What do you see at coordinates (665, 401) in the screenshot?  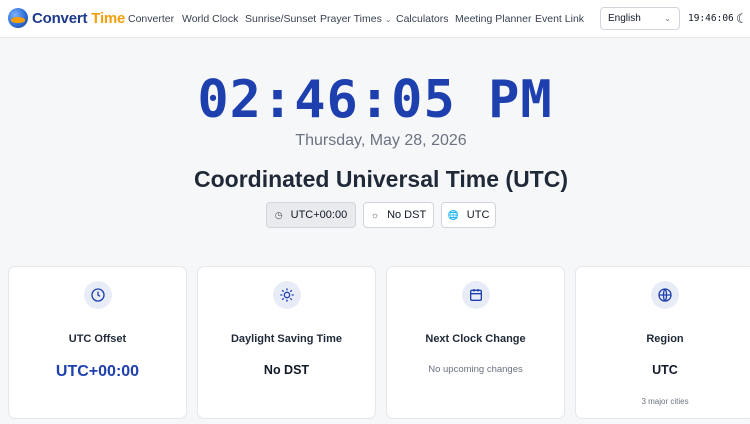 I see `card-footnote: 3 major cities` at bounding box center [665, 401].